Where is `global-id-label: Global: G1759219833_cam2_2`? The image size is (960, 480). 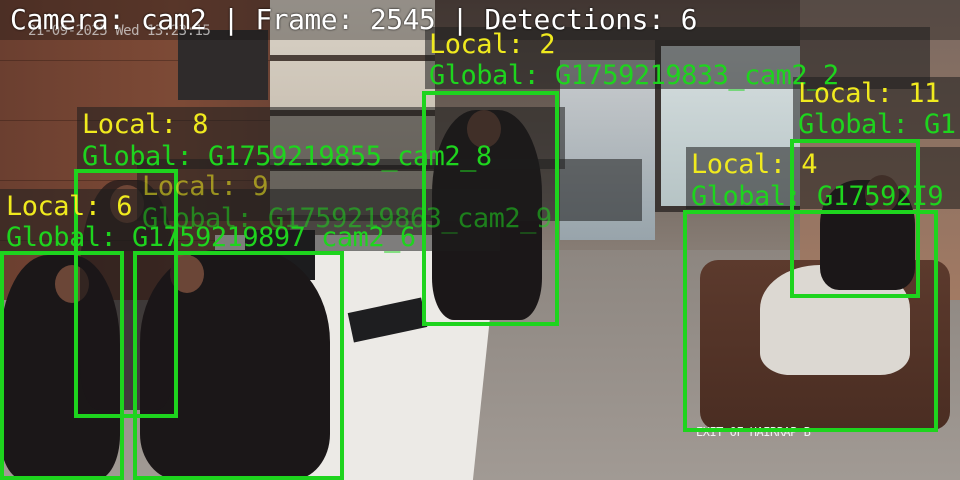 global-id-label: Global: G1759219833_cam2_2 is located at coordinates (634, 75).